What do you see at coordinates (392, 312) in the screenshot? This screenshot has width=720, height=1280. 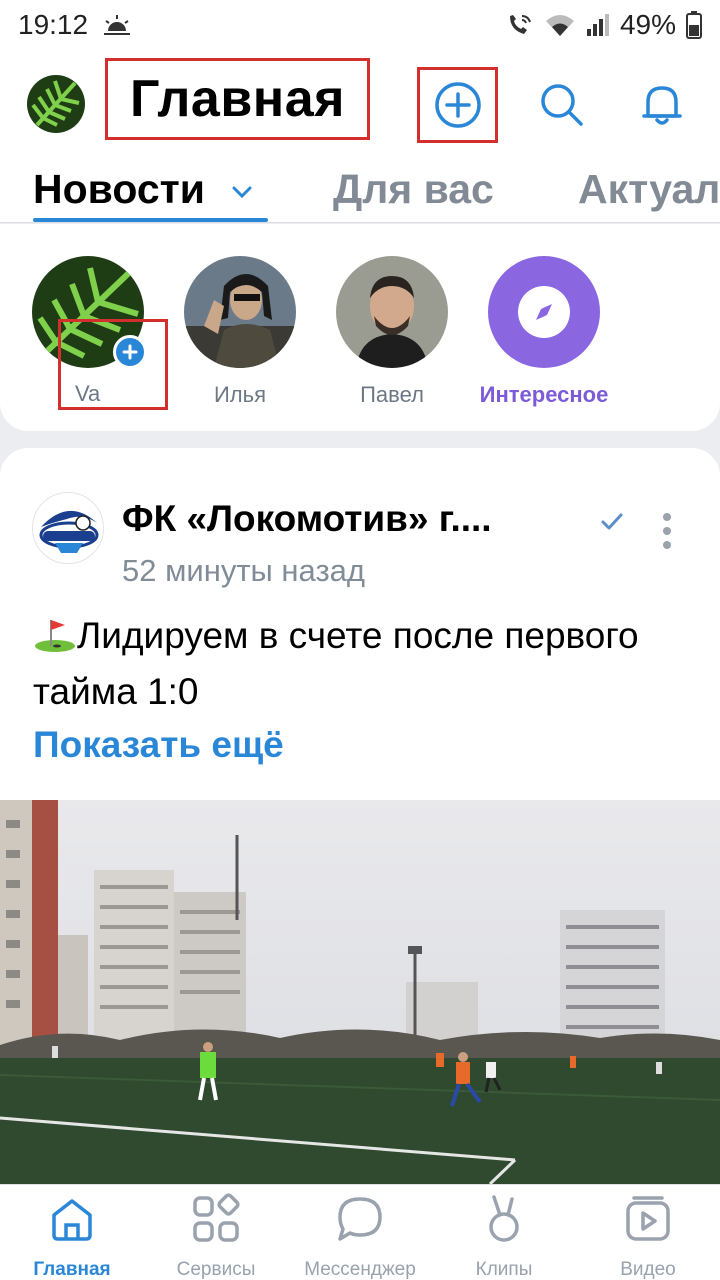 I see `story-avatar-pavel` at bounding box center [392, 312].